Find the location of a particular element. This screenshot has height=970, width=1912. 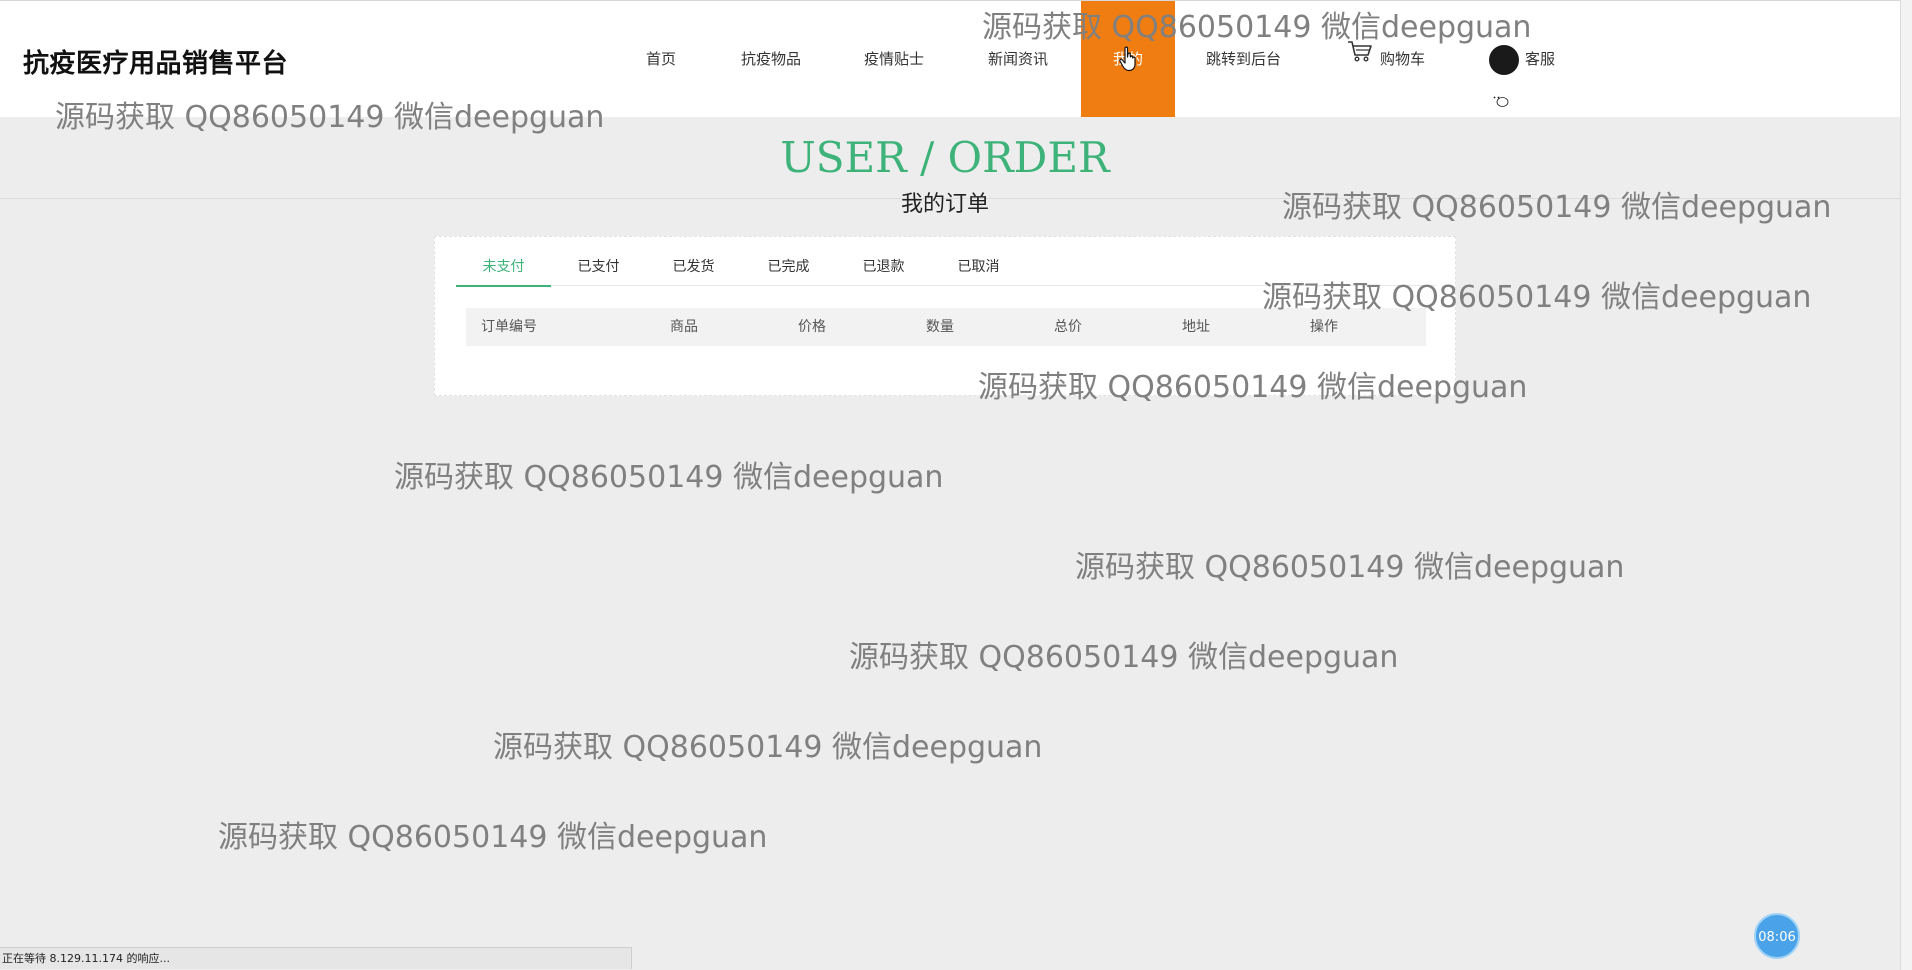

nav-item-home: 首页 is located at coordinates (661, 59).